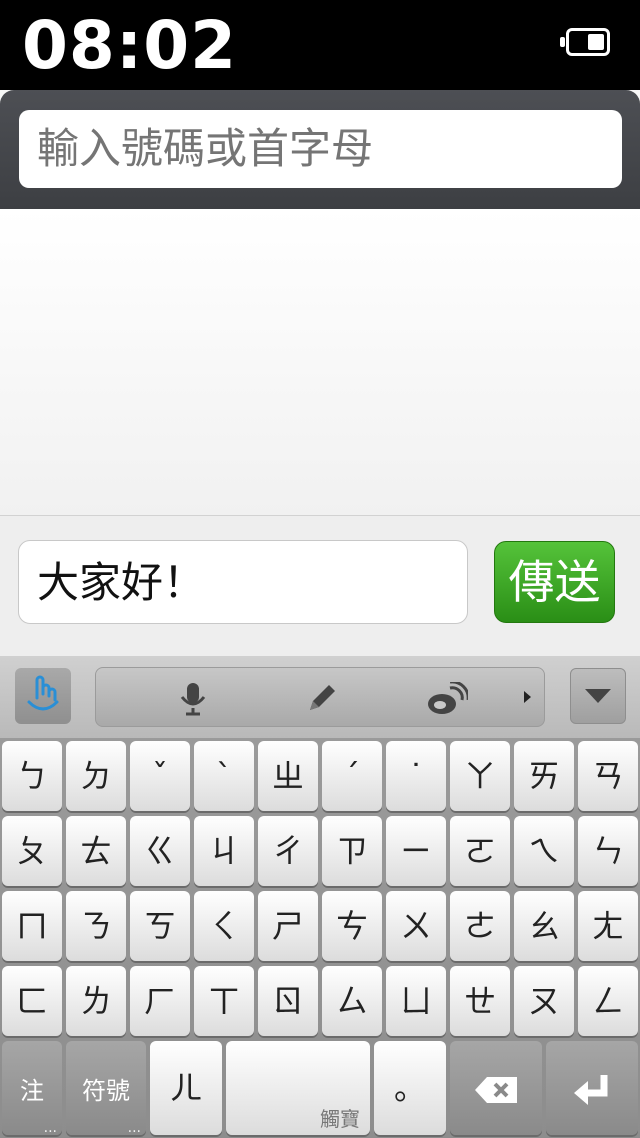  Describe the element at coordinates (416, 1001) in the screenshot. I see `key-4-7: ㄩ` at that location.